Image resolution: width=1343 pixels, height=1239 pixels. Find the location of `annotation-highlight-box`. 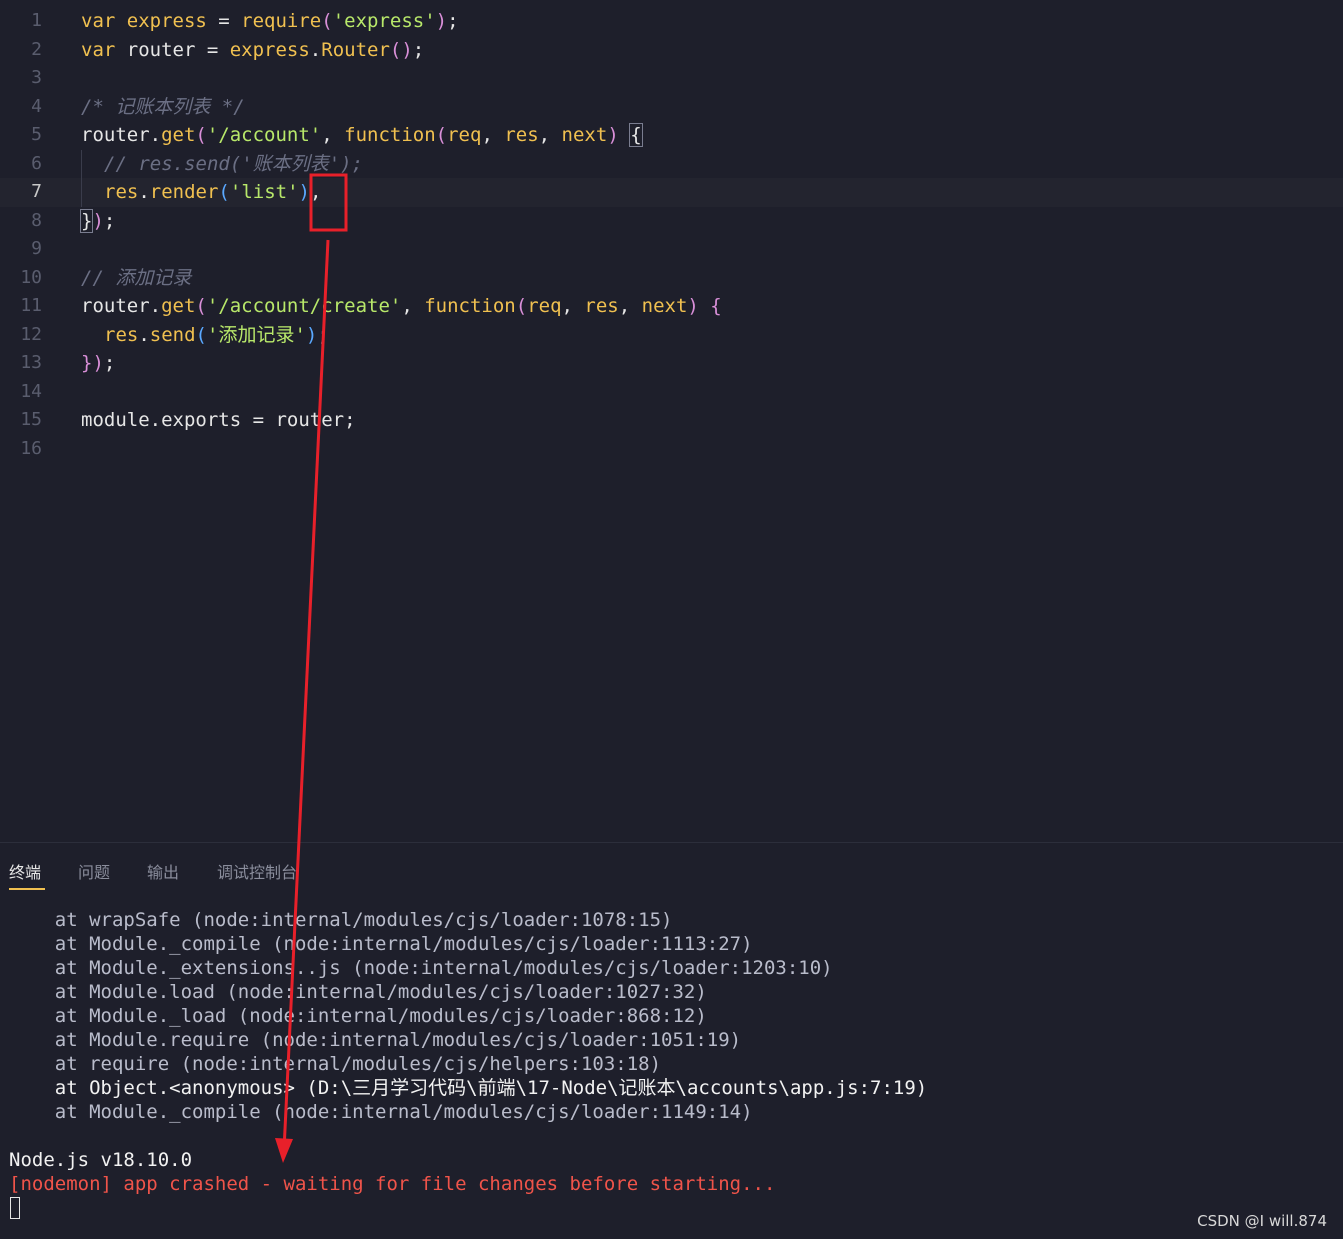

annotation-highlight-box is located at coordinates (328, 202).